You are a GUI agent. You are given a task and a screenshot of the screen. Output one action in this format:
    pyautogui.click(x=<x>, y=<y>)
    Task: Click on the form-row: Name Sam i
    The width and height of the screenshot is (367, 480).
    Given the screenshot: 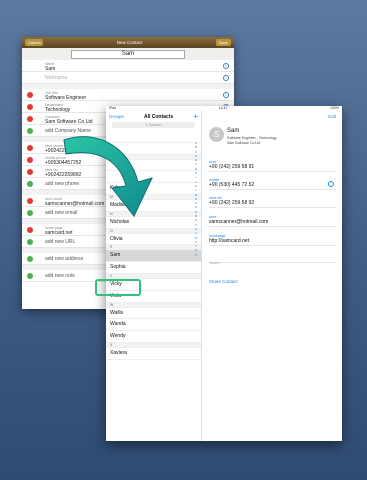 What is the action you would take?
    pyautogui.click(x=128, y=66)
    